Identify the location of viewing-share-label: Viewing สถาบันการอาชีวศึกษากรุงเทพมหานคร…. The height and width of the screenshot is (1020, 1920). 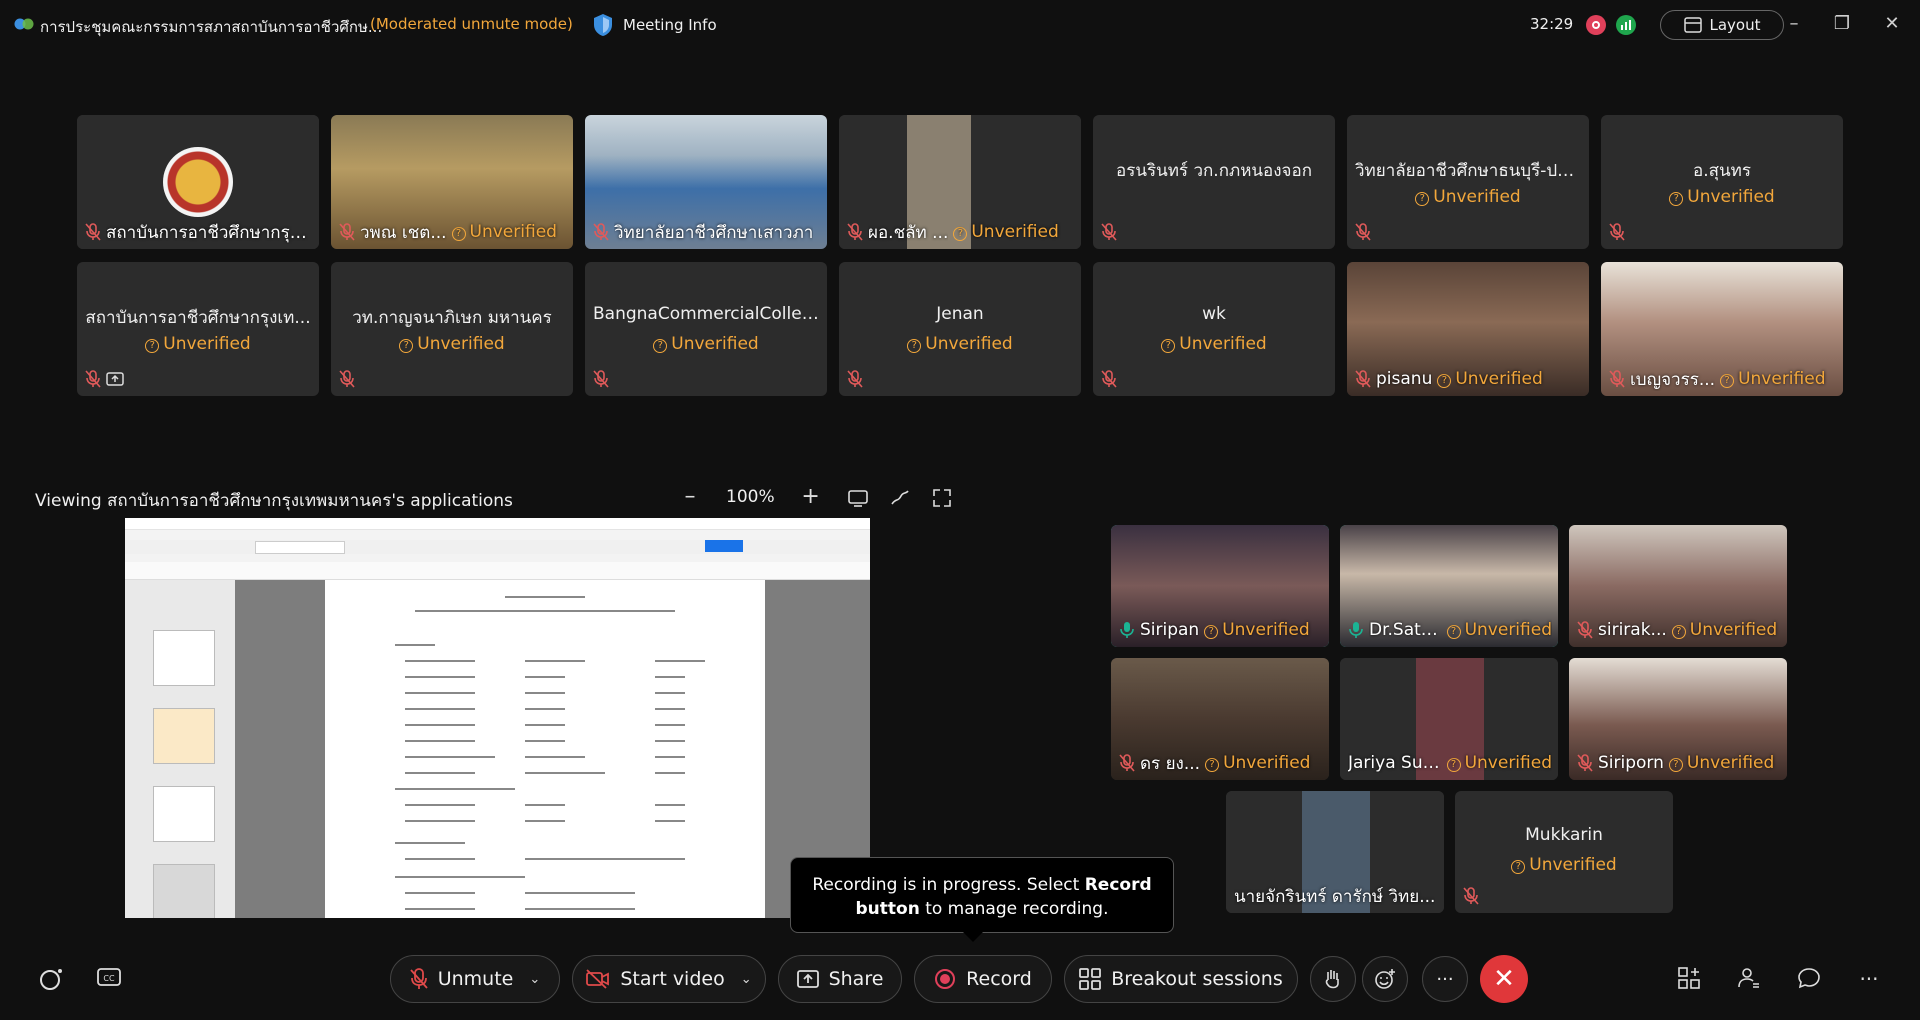
(274, 501).